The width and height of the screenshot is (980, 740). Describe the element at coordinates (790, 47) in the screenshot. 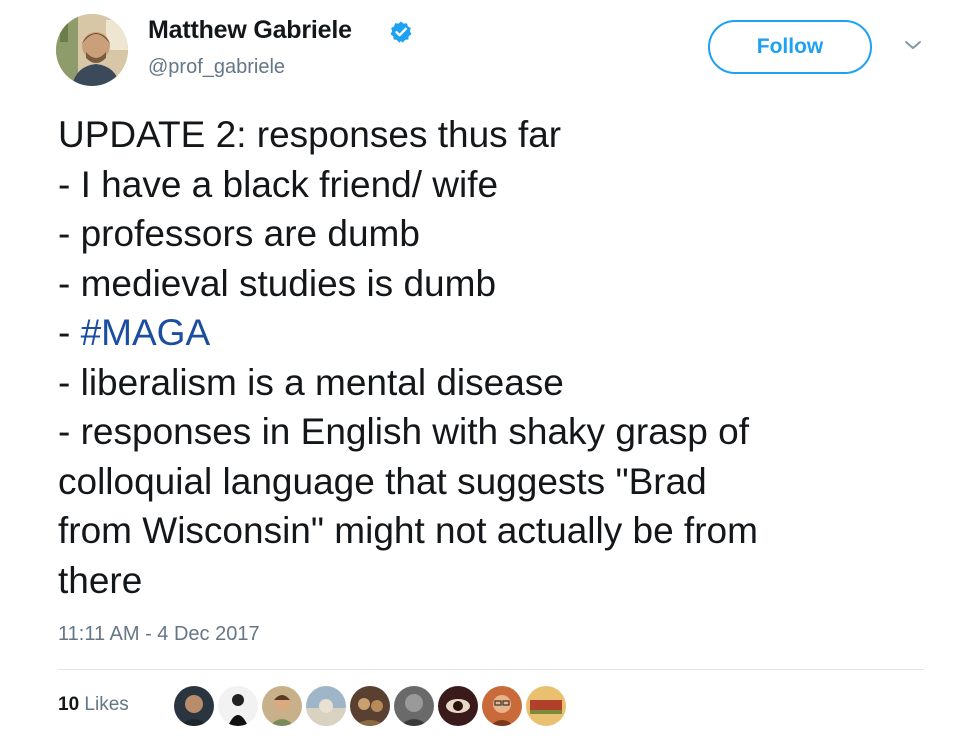

I see `follow-button: Follow` at that location.